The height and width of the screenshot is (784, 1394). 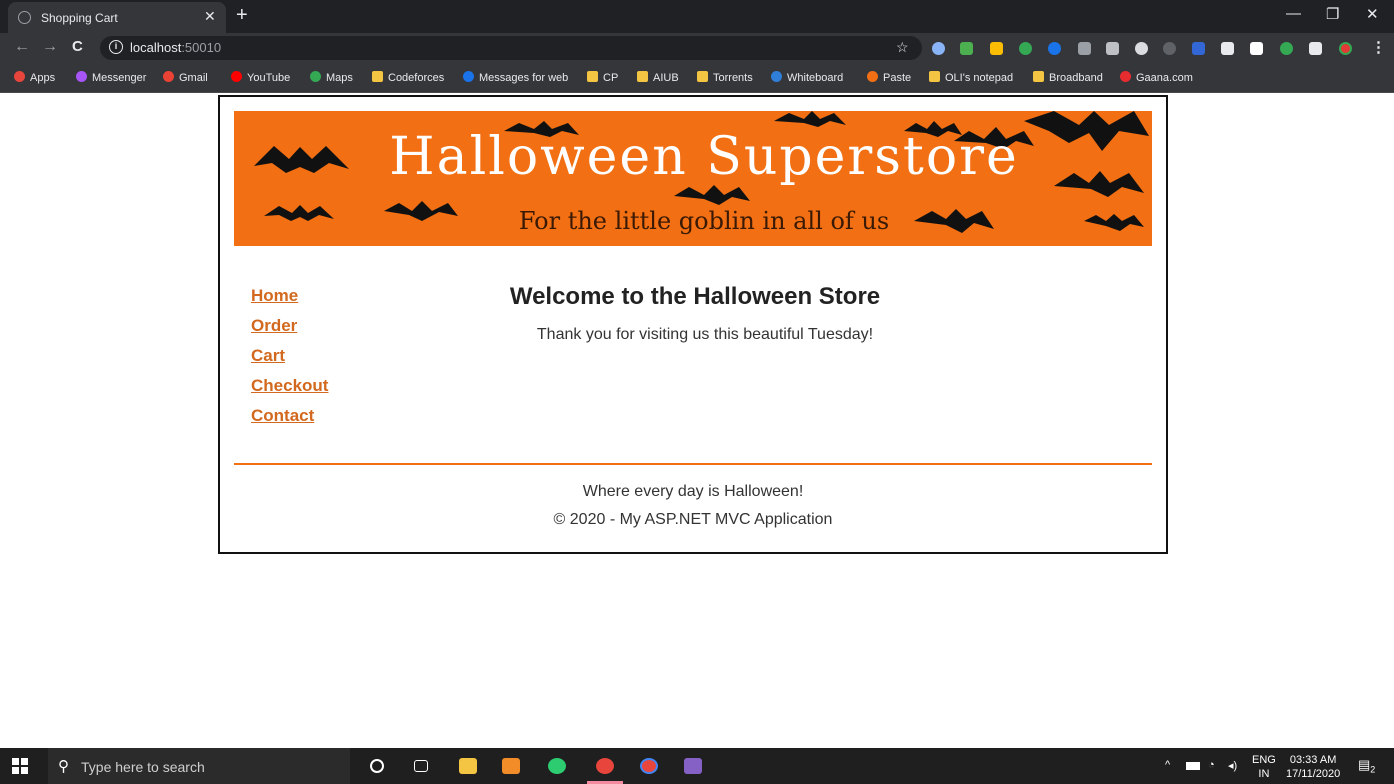 I want to click on bookmark-item: Torrents, so click(x=725, y=77).